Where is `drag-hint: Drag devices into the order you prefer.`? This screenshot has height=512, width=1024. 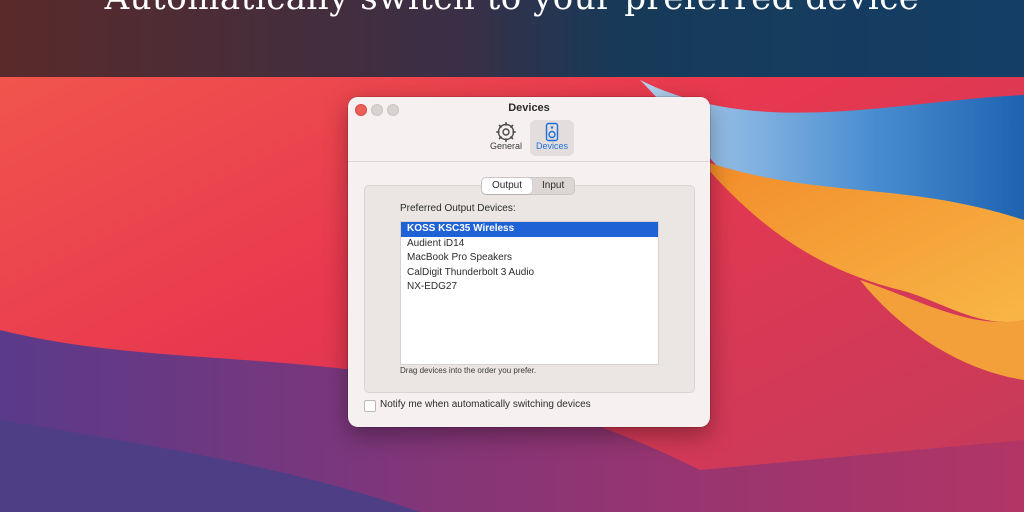 drag-hint: Drag devices into the order you prefer. is located at coordinates (468, 370).